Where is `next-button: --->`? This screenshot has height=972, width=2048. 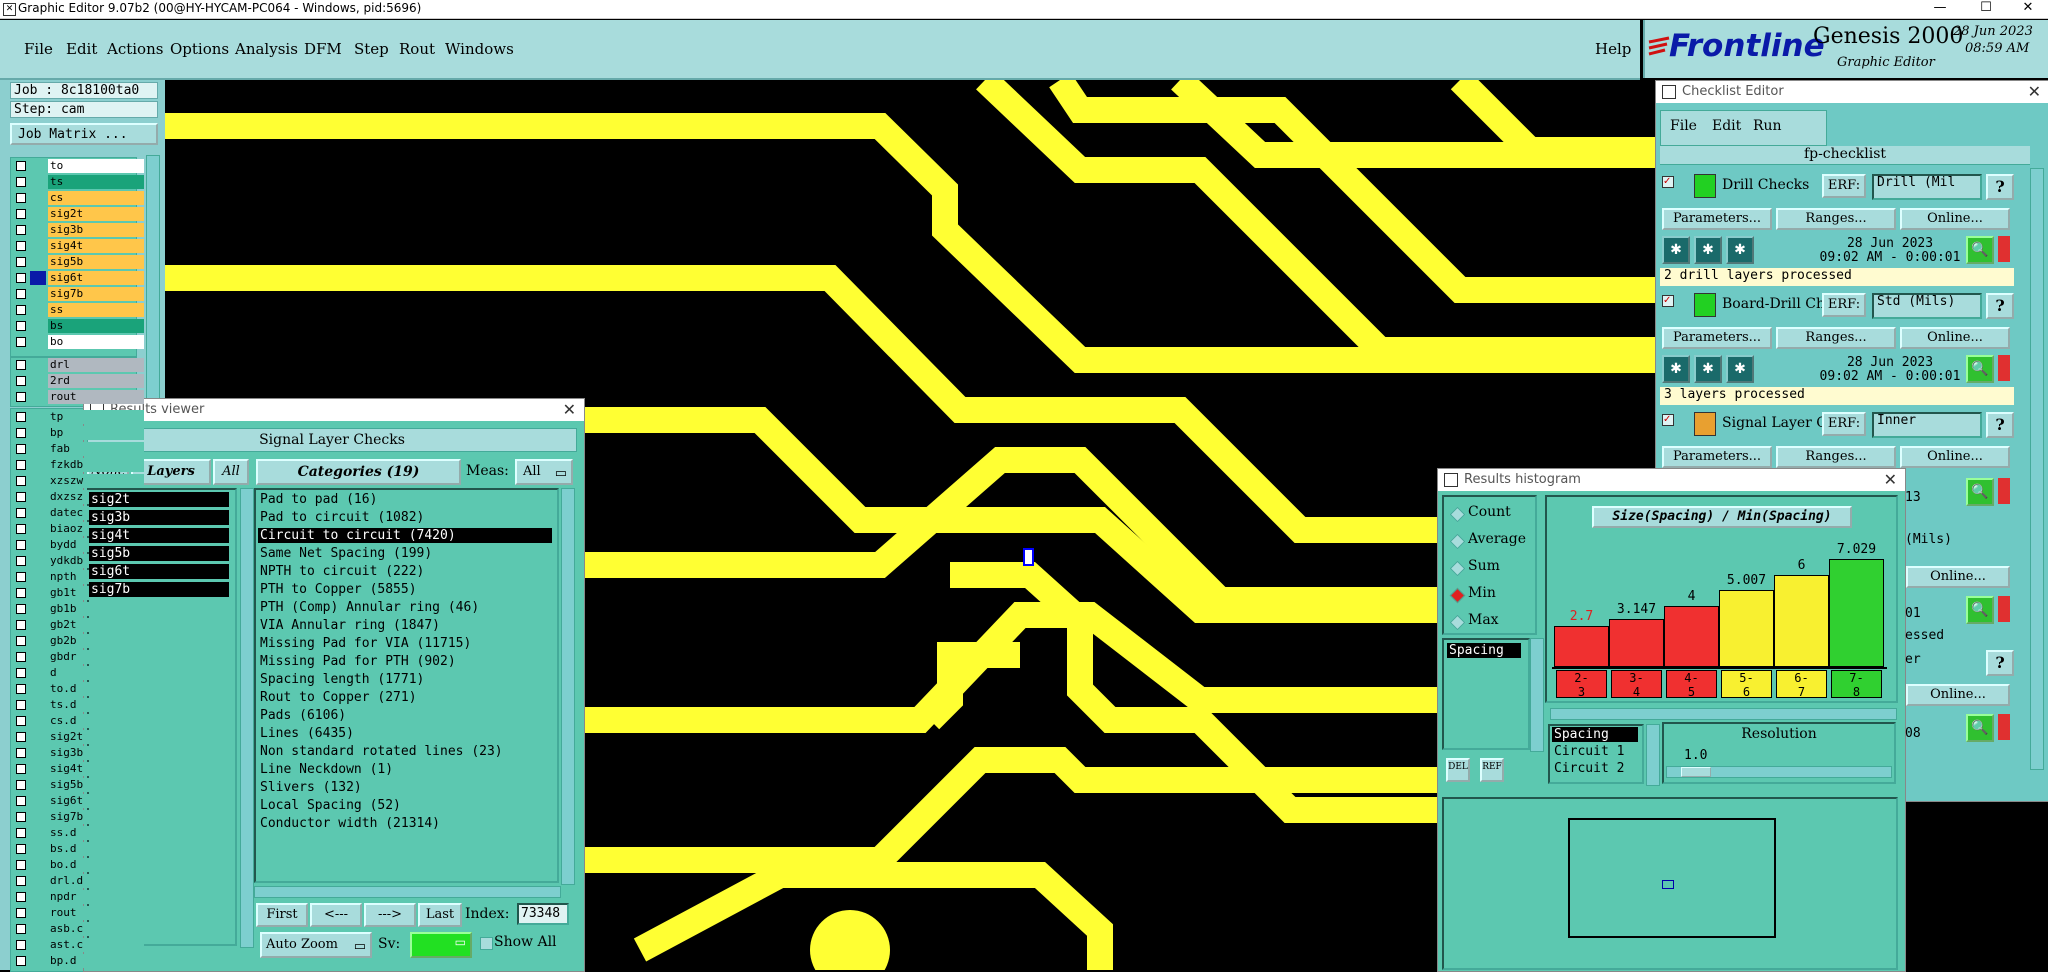
next-button: ---> is located at coordinates (390, 915).